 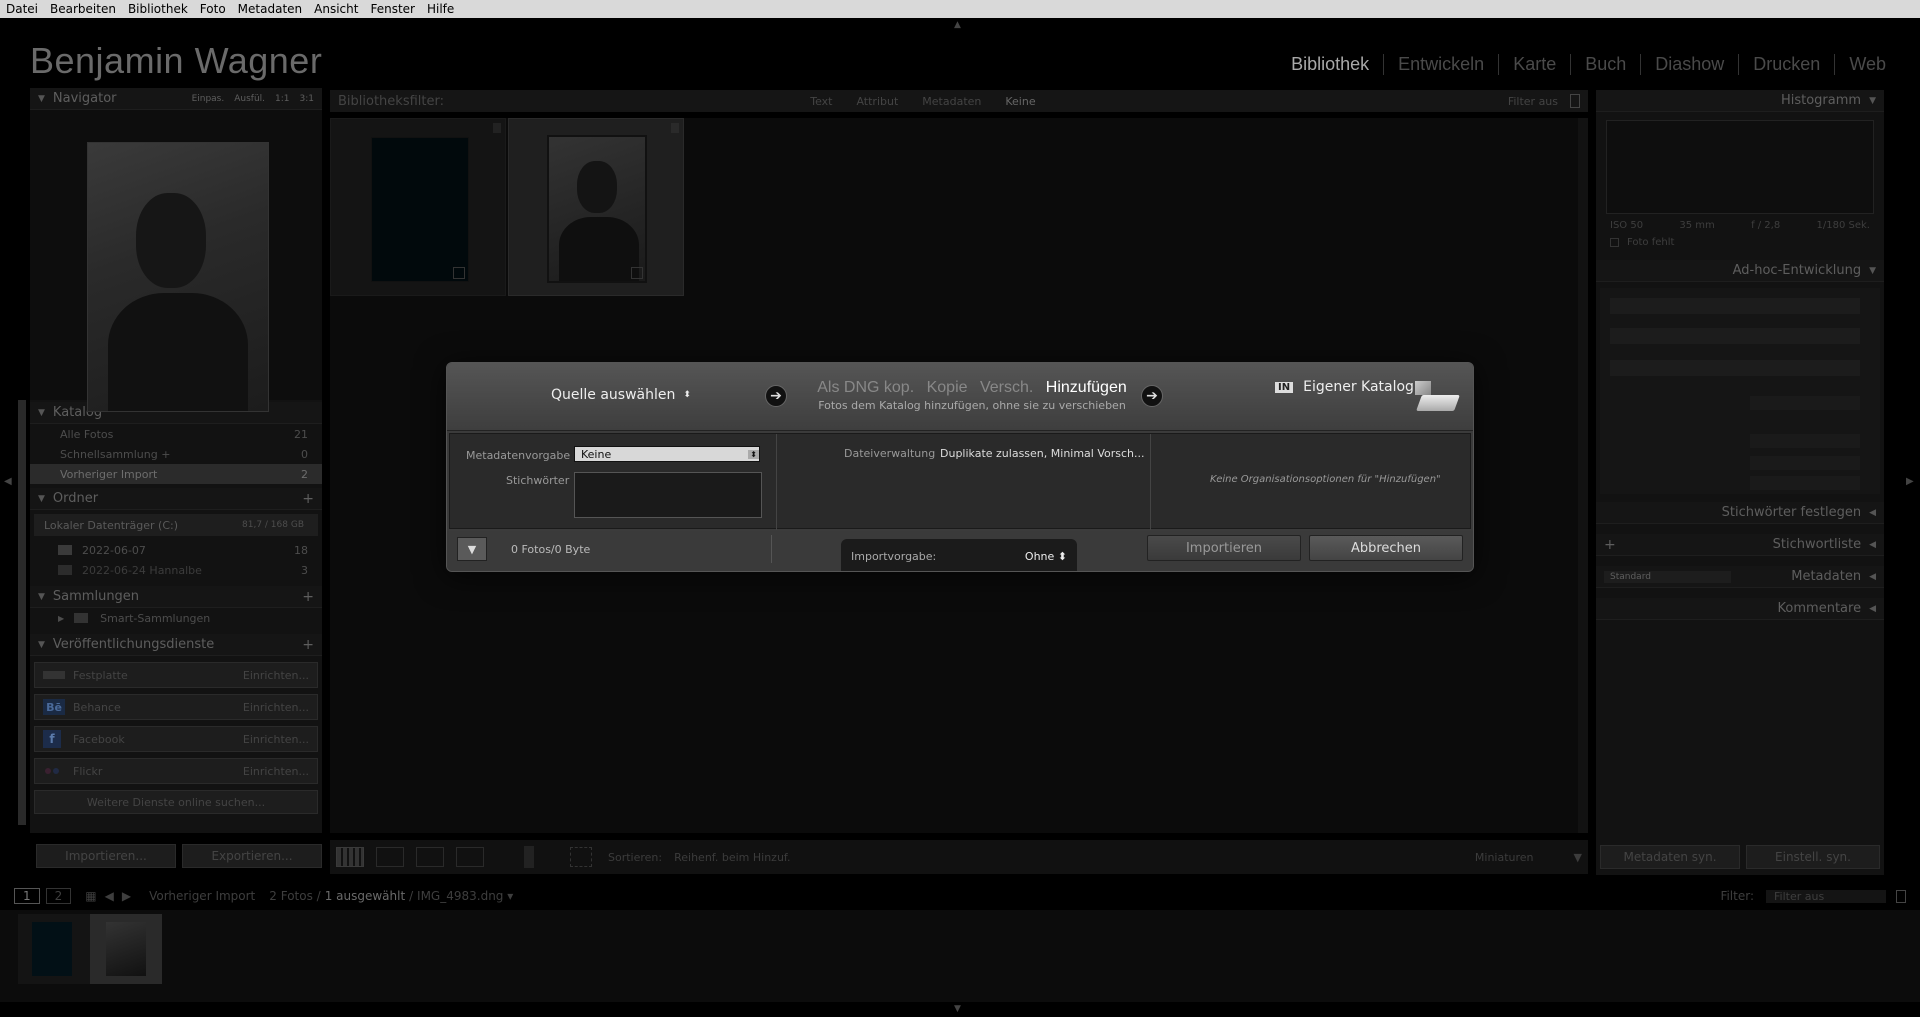 What do you see at coordinates (8, 481) in the screenshot?
I see `left-panel-toggle-icon: ◀` at bounding box center [8, 481].